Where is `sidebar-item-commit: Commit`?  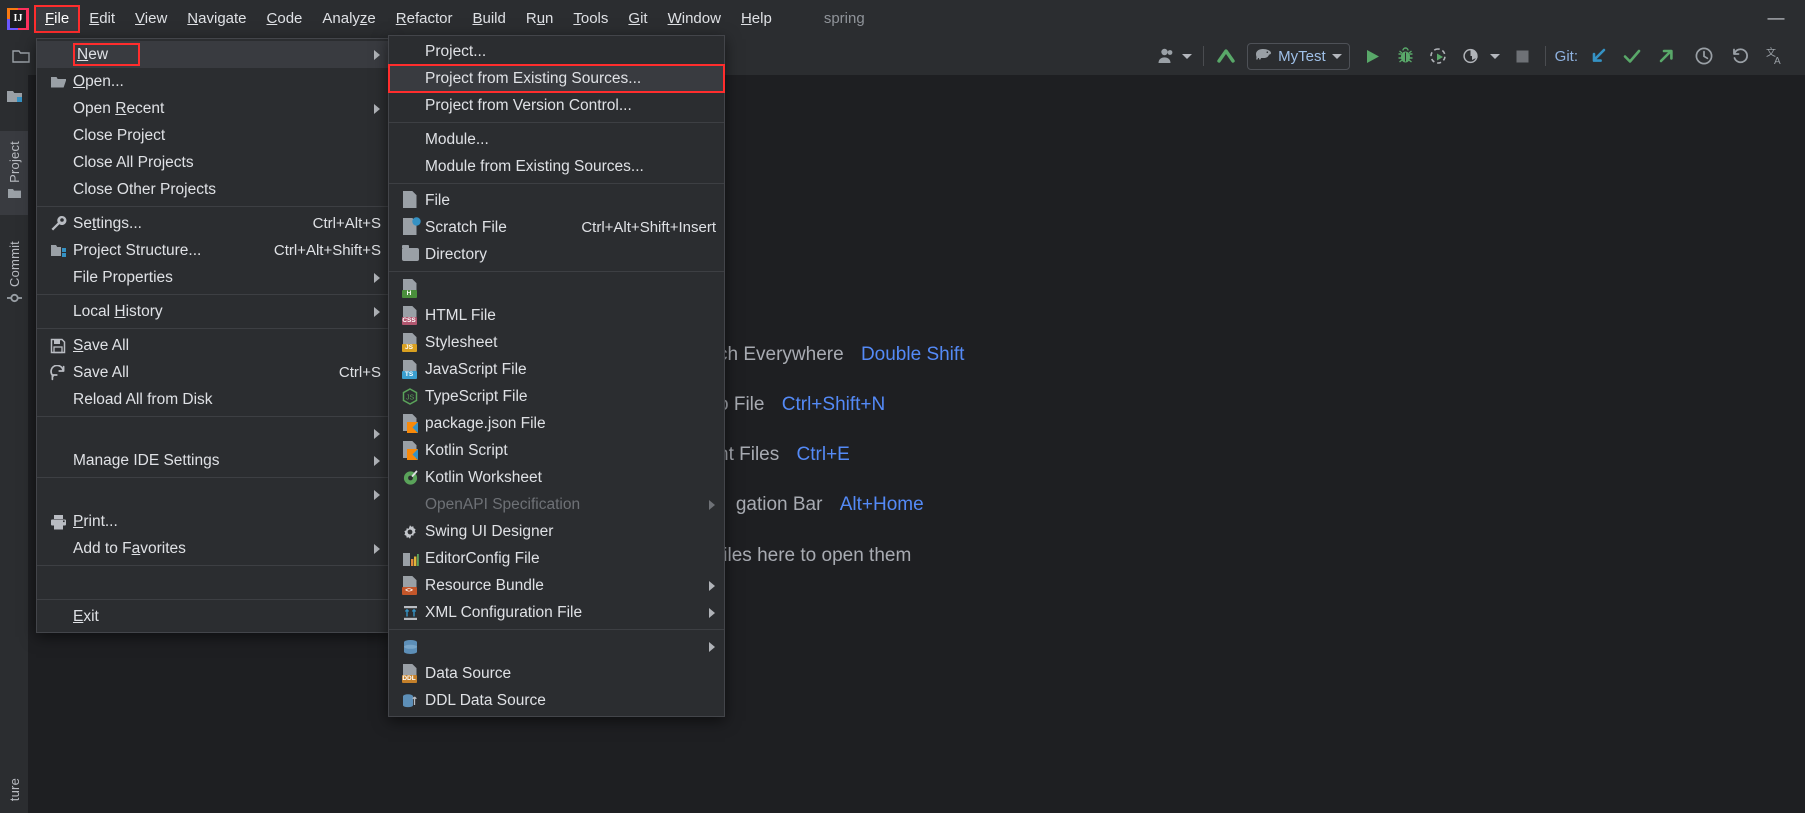 sidebar-item-commit: Commit is located at coordinates (14, 275).